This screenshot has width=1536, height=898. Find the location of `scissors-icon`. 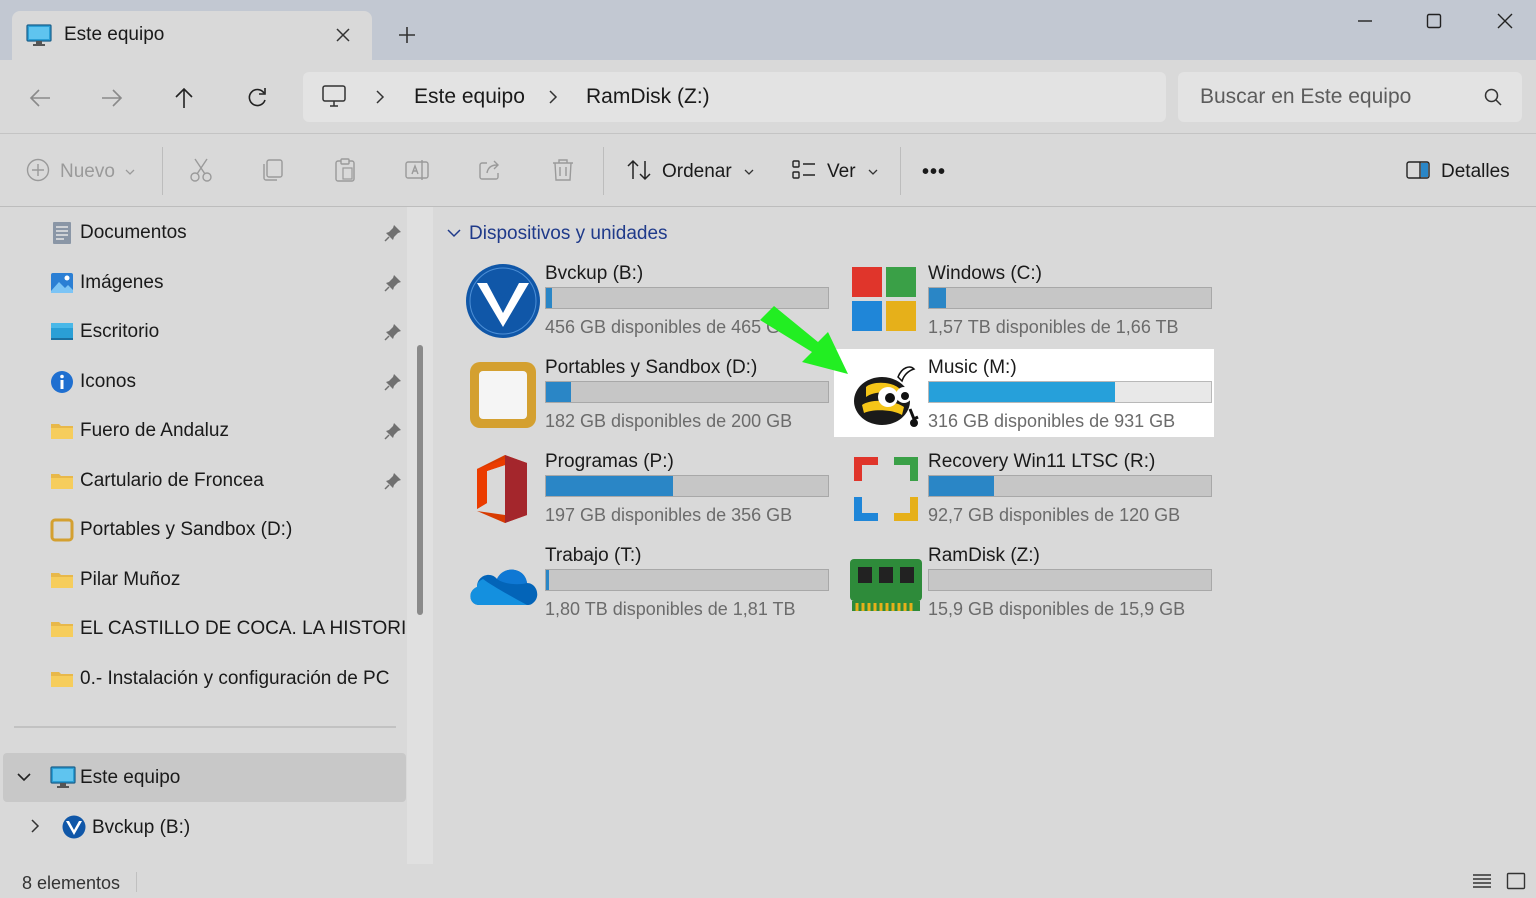

scissors-icon is located at coordinates (201, 172).